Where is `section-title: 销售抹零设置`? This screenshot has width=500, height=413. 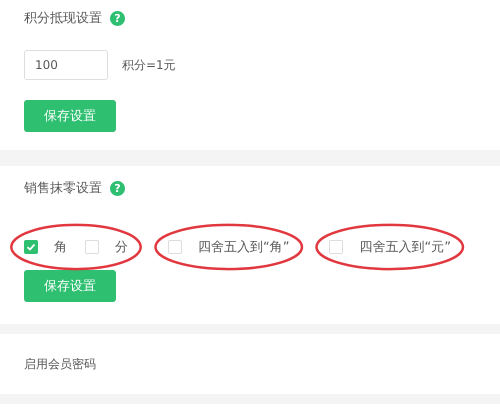 section-title: 销售抹零设置 is located at coordinates (63, 188).